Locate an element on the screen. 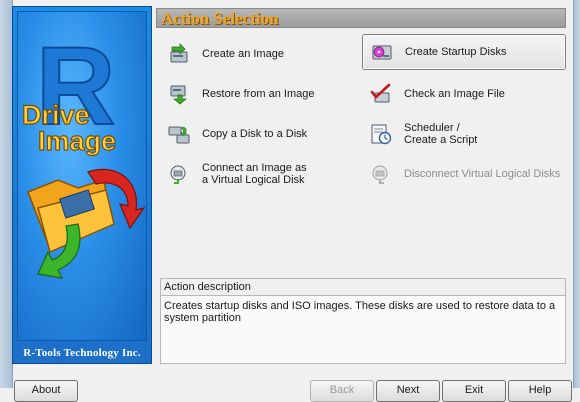  scheduler-icon is located at coordinates (381, 134).